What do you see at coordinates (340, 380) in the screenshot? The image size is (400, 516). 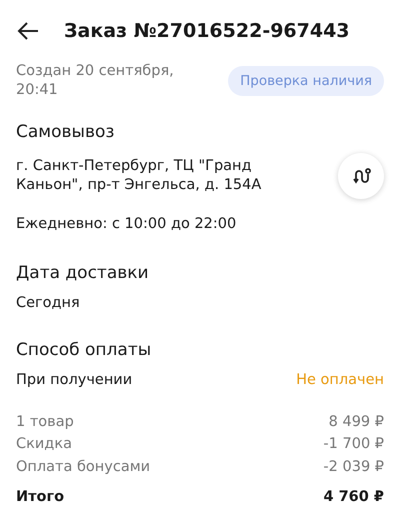 I see `payment-status: Не оплачен` at bounding box center [340, 380].